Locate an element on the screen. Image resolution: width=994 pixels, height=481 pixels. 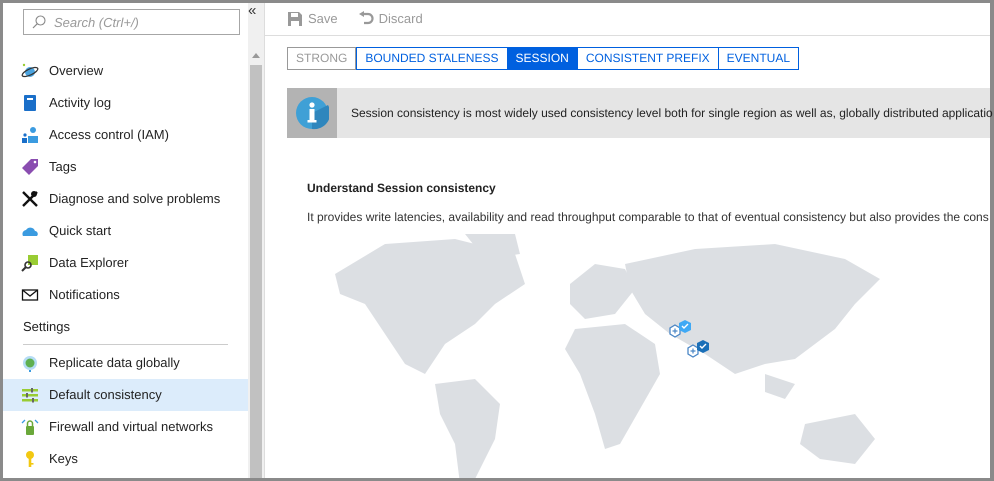
sidebar-item: Keys is located at coordinates (125, 458).